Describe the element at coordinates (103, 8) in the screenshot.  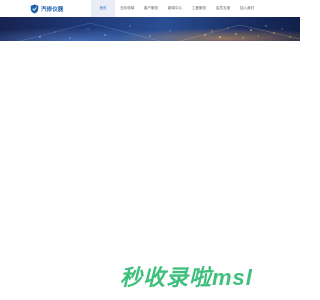
I see `nav-item-home: 首页` at that location.